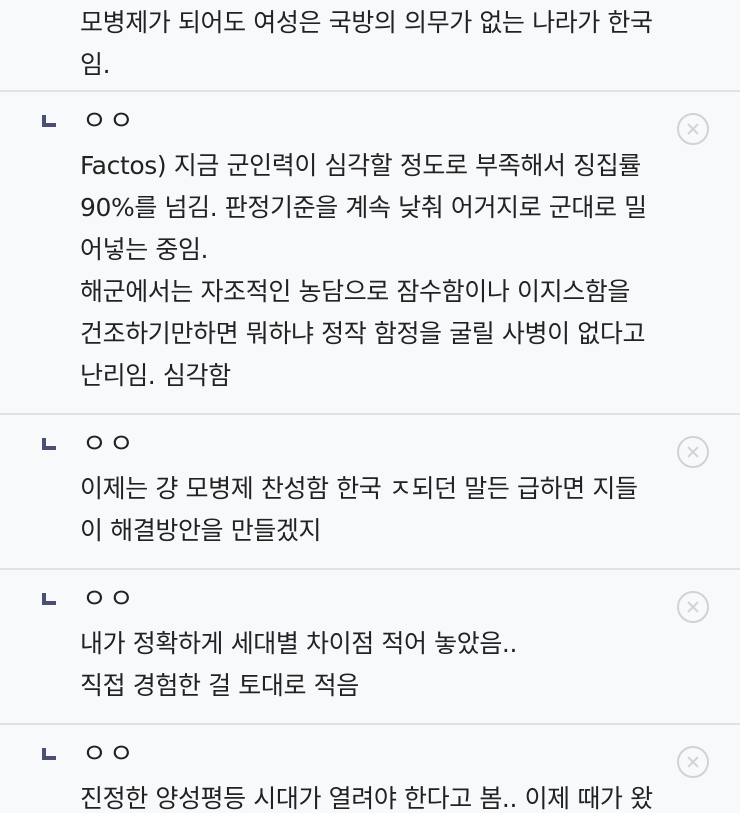 This screenshot has width=740, height=813. Describe the element at coordinates (366, 43) in the screenshot. I see `comment-text: 모병제가 되어도 여성은 국방의 의무가 없는 나라가 한국 임.` at that location.